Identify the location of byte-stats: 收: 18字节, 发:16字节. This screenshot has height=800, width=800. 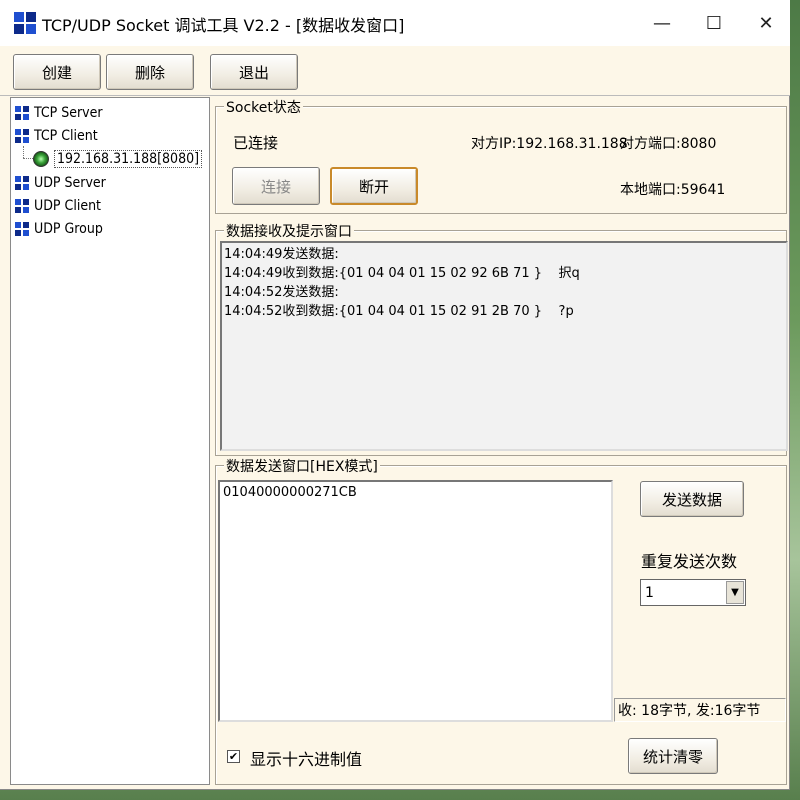
(700, 710).